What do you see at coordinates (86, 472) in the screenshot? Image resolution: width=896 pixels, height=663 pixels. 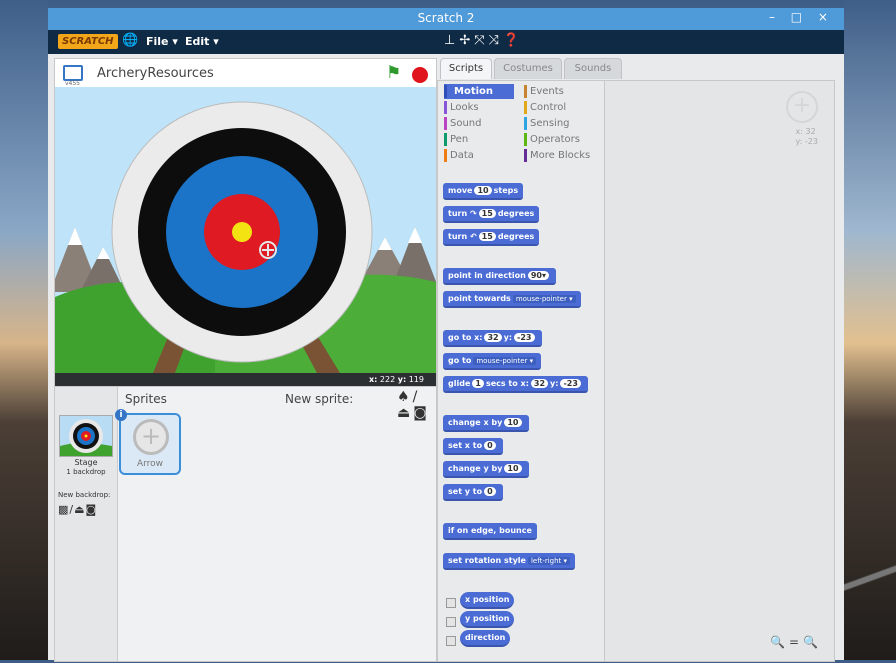 I see `backdrop-count: 1 backdrop` at bounding box center [86, 472].